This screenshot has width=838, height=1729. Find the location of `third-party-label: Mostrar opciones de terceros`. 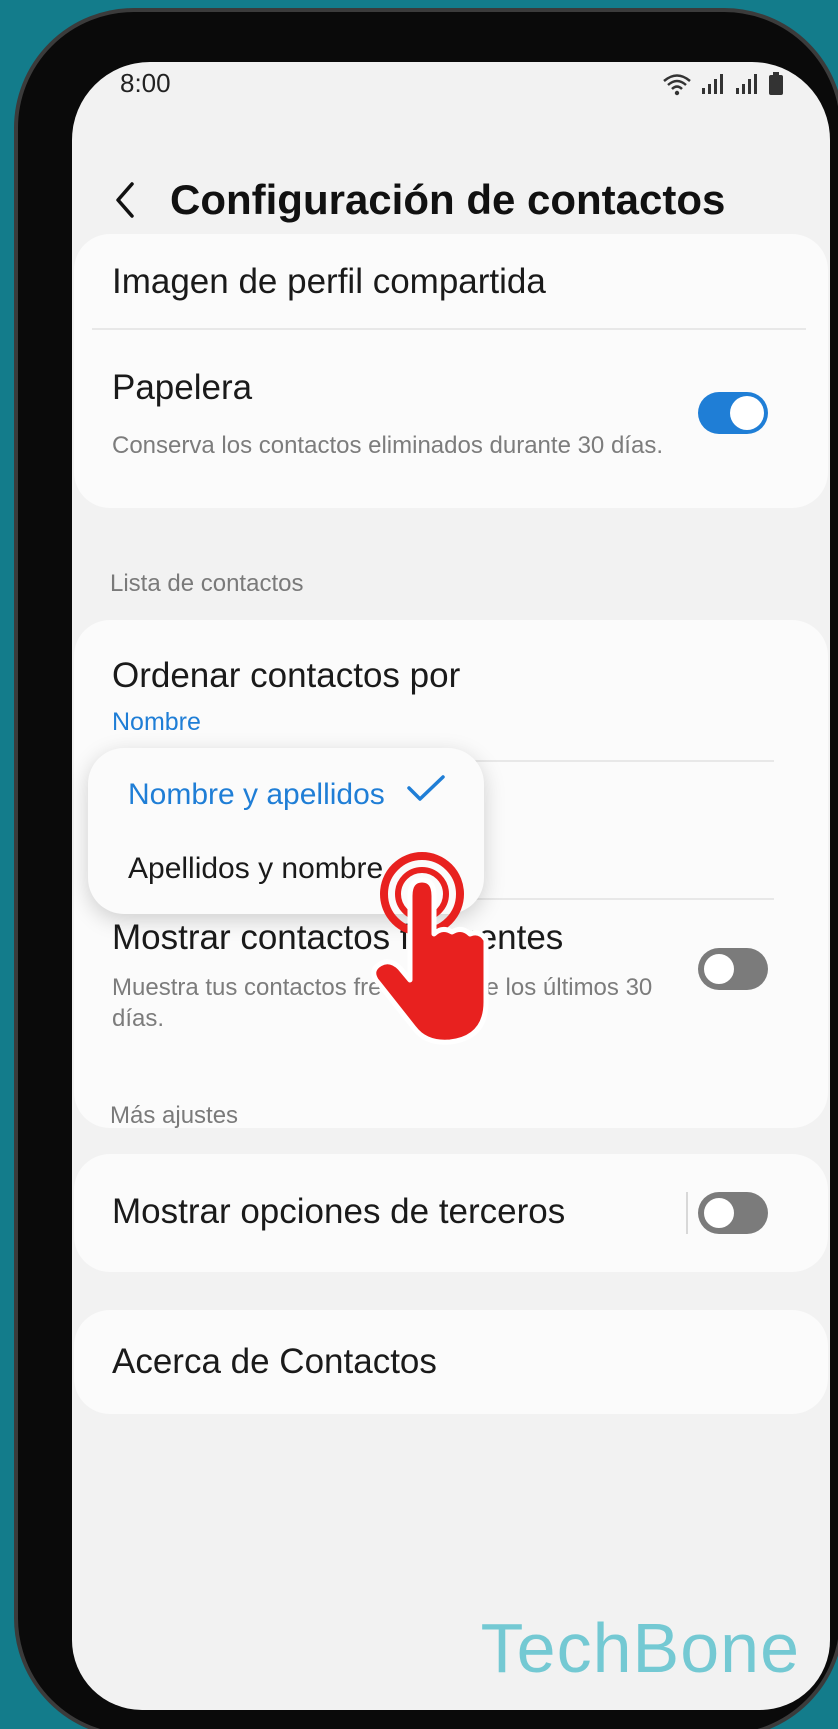

third-party-label: Mostrar opciones de terceros is located at coordinates (339, 1211).